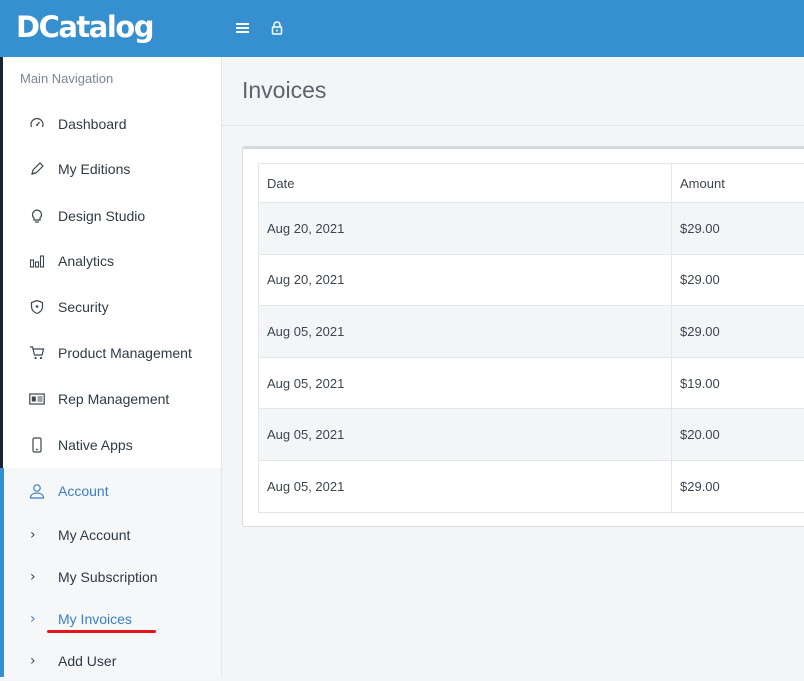 This screenshot has height=681, width=804. I want to click on sidebar-subitem-my-subscription: › My Subscription, so click(112, 577).